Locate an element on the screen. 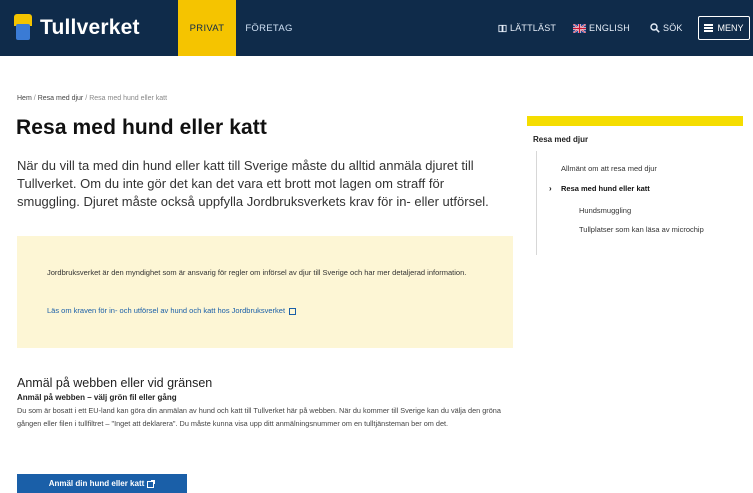 This screenshot has width=753, height=493. sidebar-item-label: Resa med hund eller katt is located at coordinates (605, 188).